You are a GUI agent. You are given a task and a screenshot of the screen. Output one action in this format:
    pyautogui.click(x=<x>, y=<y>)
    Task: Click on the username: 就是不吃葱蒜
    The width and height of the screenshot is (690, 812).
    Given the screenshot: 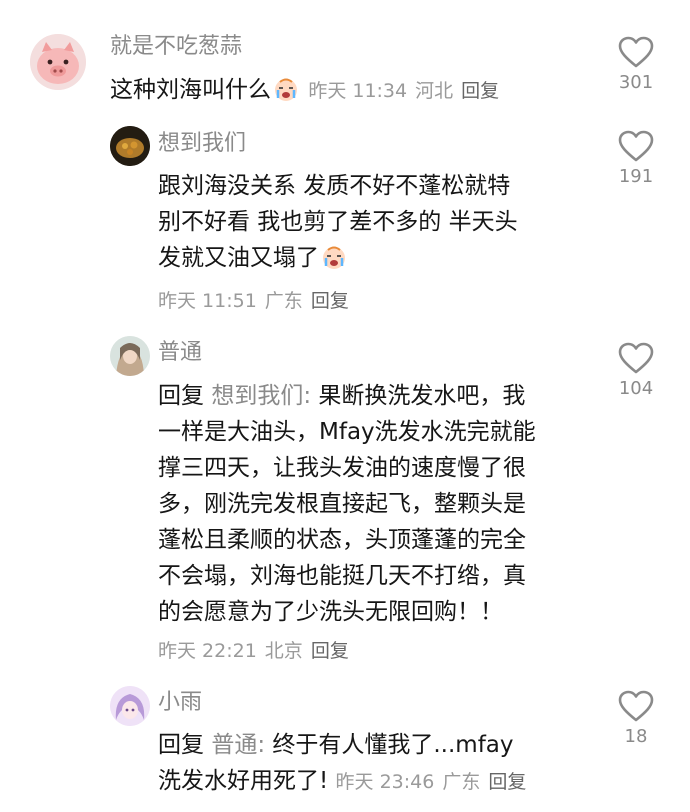 What is the action you would take?
    pyautogui.click(x=176, y=47)
    